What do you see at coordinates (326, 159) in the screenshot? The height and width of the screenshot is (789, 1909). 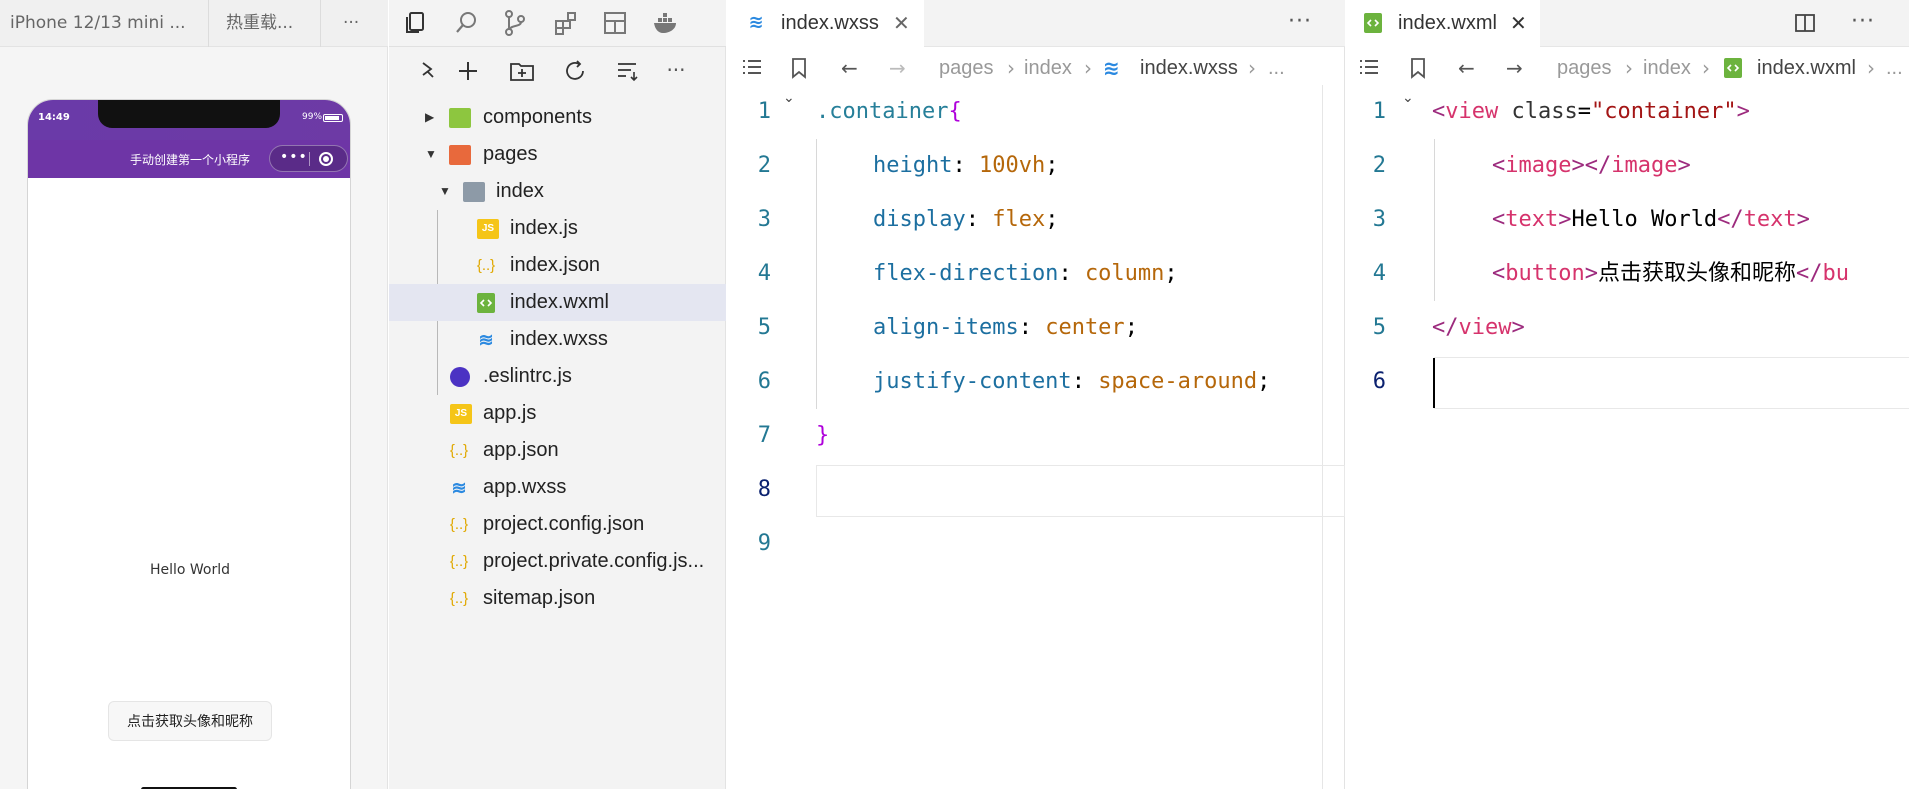 I see `capsule-close-icon` at bounding box center [326, 159].